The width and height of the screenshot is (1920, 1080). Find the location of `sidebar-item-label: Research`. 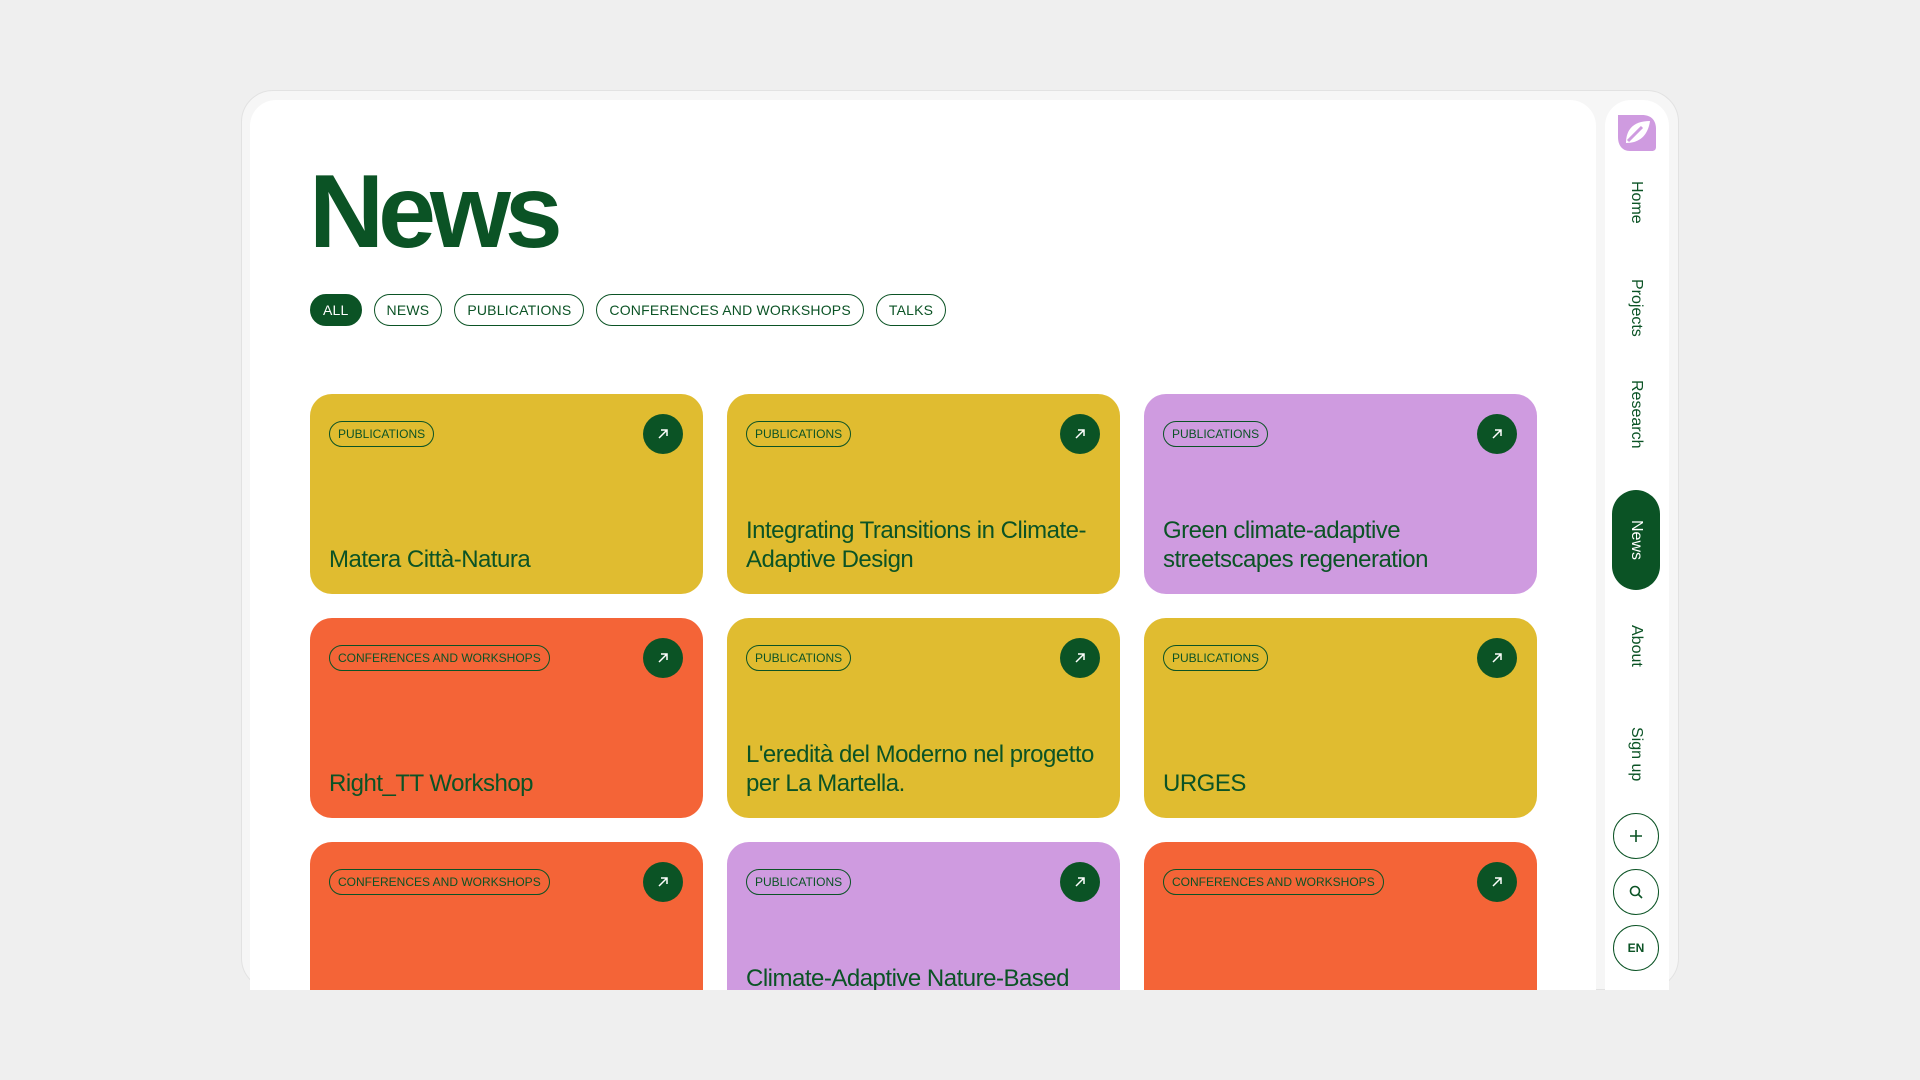

sidebar-item-label: Research is located at coordinates (1636, 414).